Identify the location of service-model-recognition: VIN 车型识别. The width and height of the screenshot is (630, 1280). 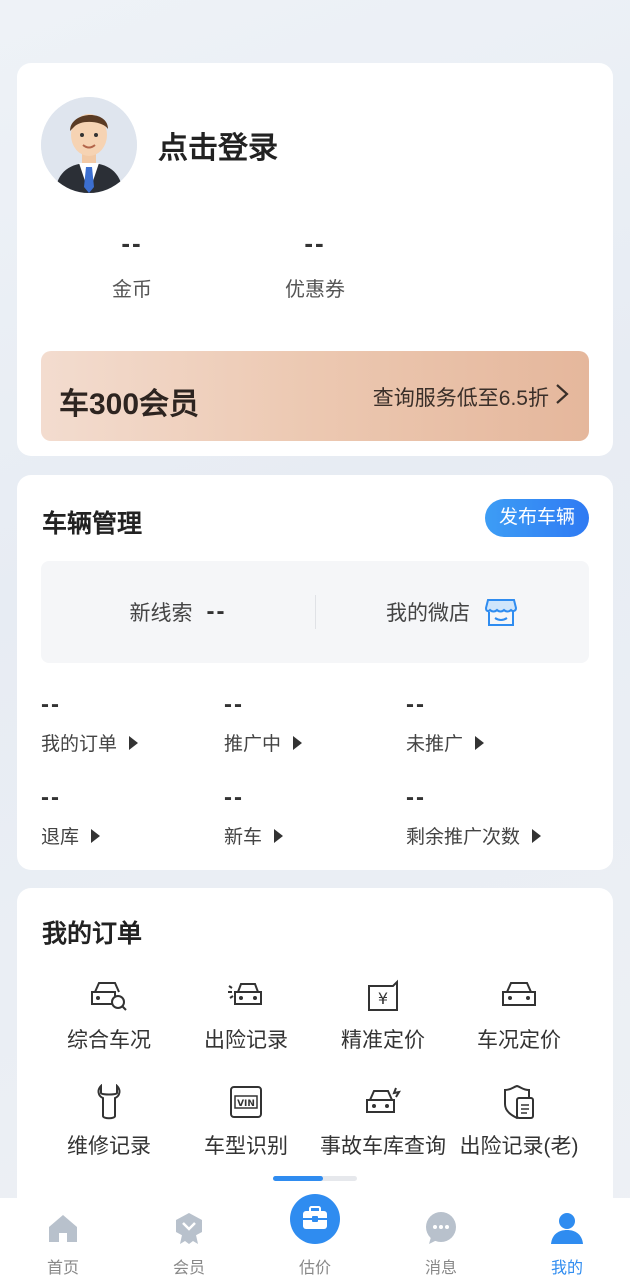
(246, 1122).